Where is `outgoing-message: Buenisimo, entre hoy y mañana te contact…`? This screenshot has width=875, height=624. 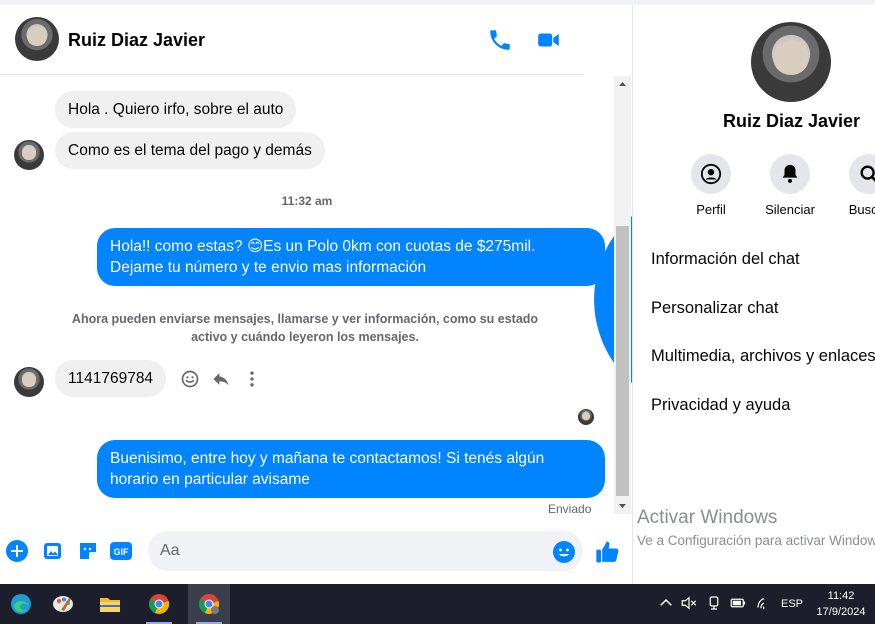
outgoing-message: Buenisimo, entre hoy y mañana te contact… is located at coordinates (351, 469).